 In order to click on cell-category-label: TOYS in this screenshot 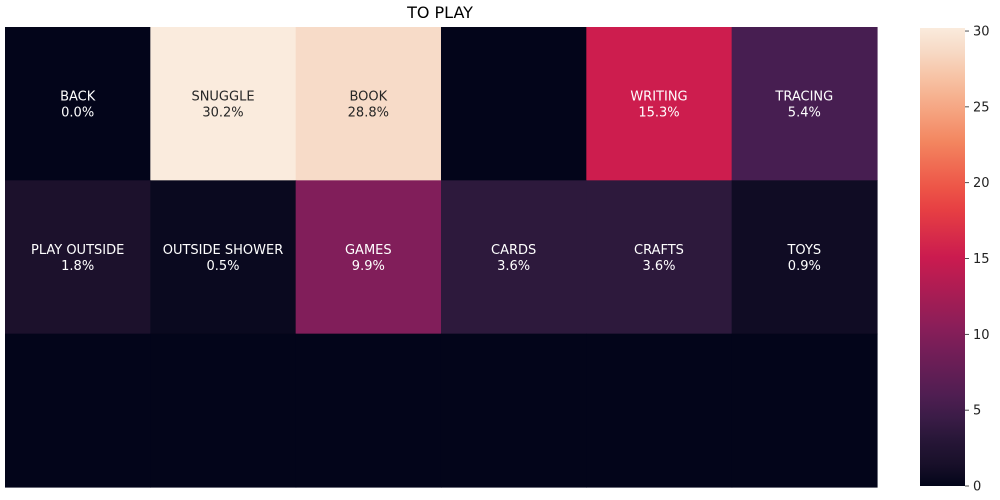, I will do `click(803, 250)`.